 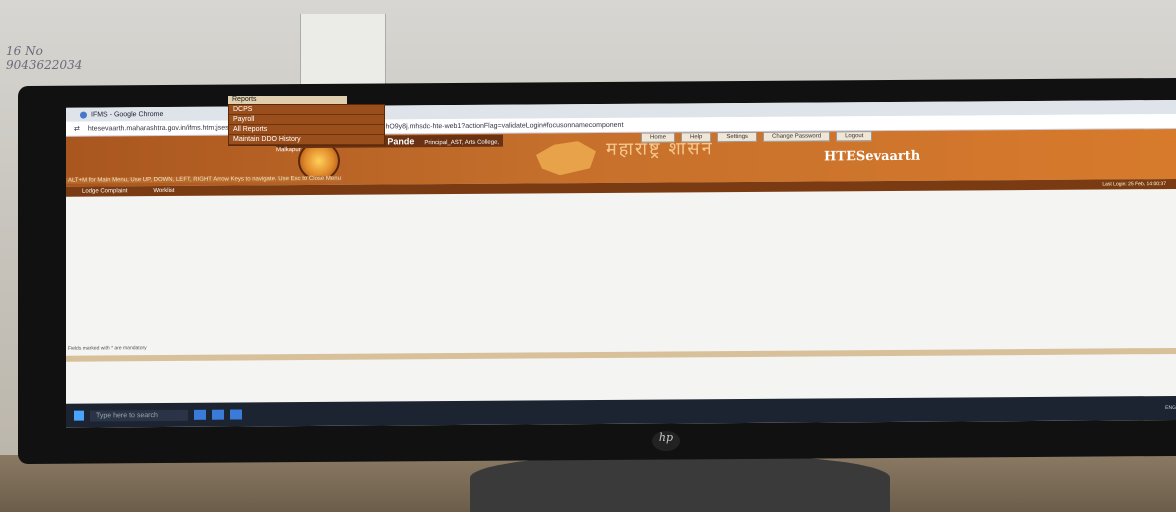 I want to click on menu-worklist: Worklist, so click(x=163, y=191).